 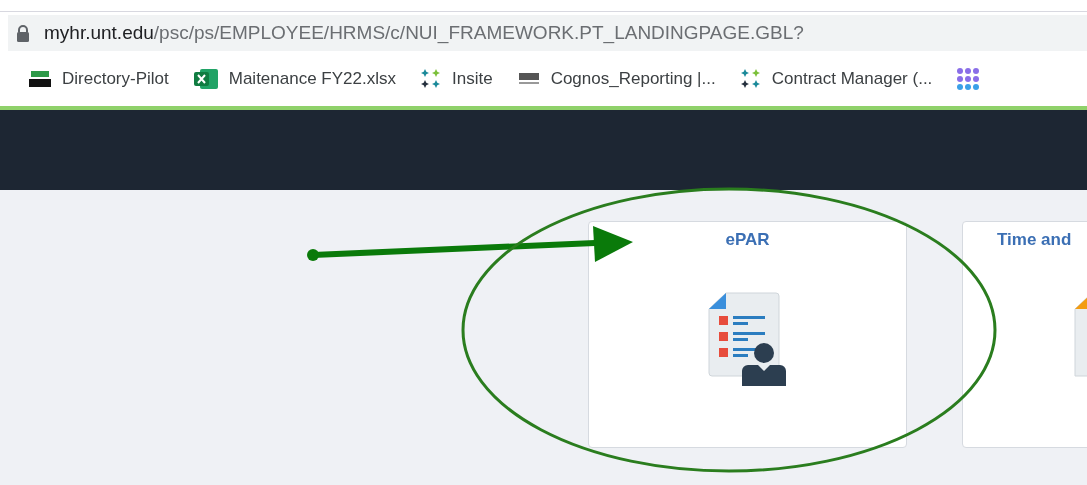 I want to click on bookmark: Directory-Pilot, so click(x=98, y=78).